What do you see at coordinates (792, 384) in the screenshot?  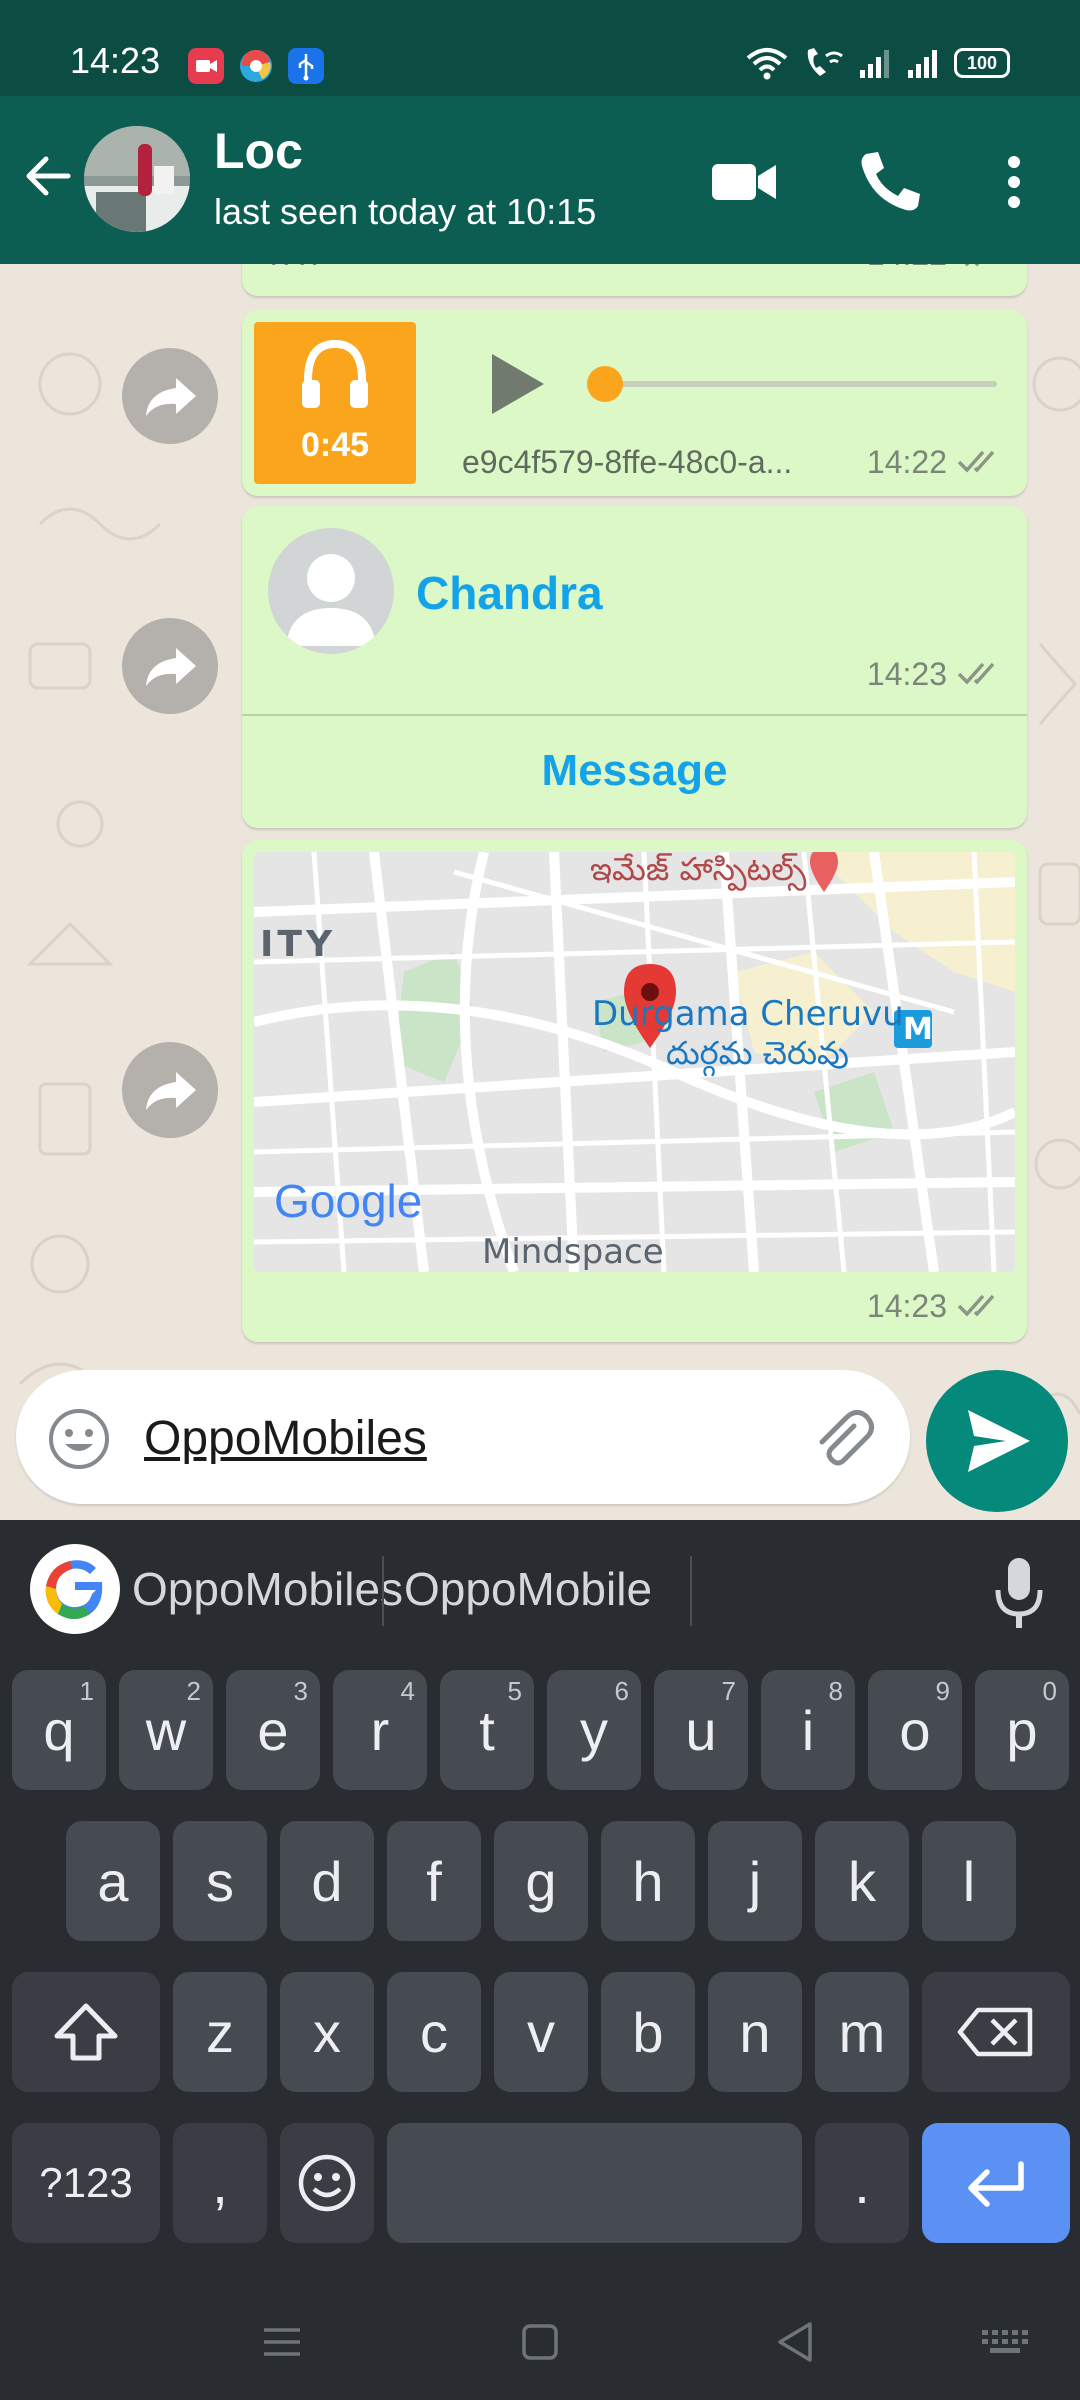 I see `audio-progress-track` at bounding box center [792, 384].